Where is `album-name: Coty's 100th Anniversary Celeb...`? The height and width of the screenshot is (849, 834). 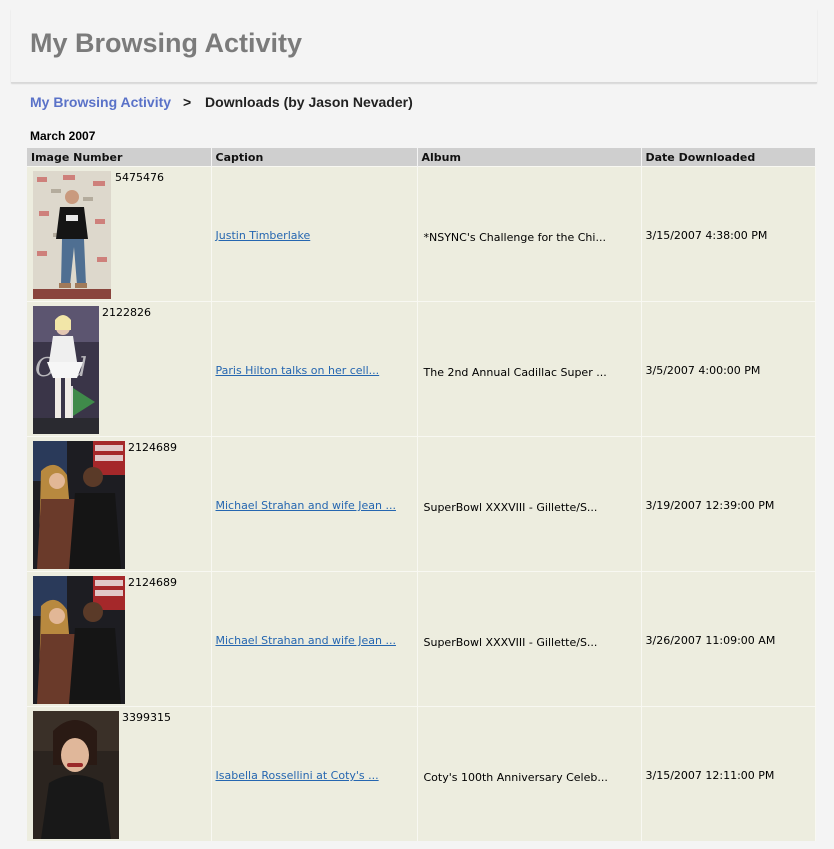
album-name: Coty's 100th Anniversary Celeb... is located at coordinates (515, 777).